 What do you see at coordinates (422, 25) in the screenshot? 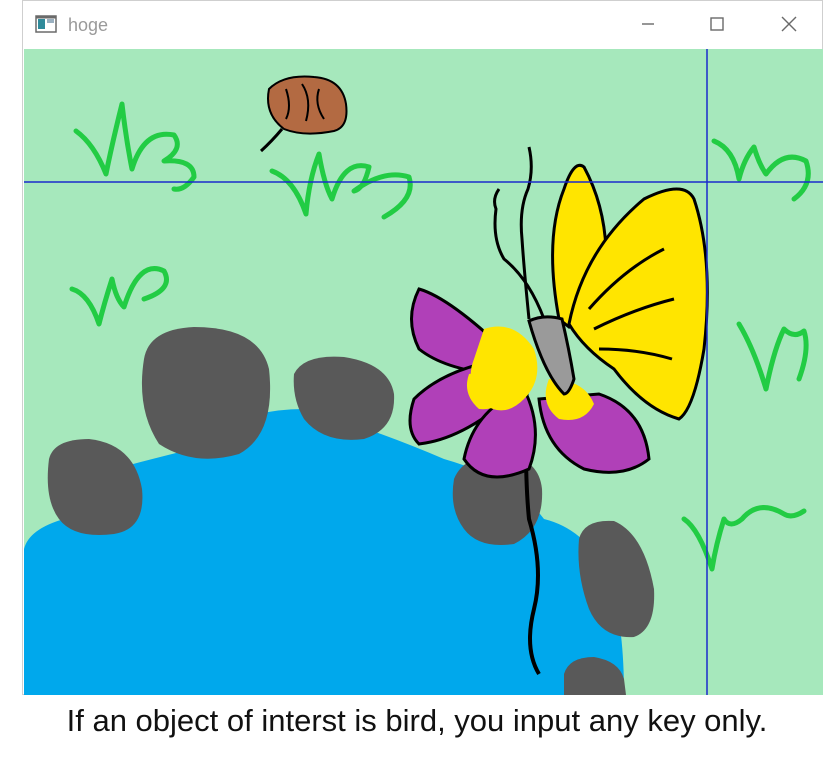
I see `title-bar: hoge` at bounding box center [422, 25].